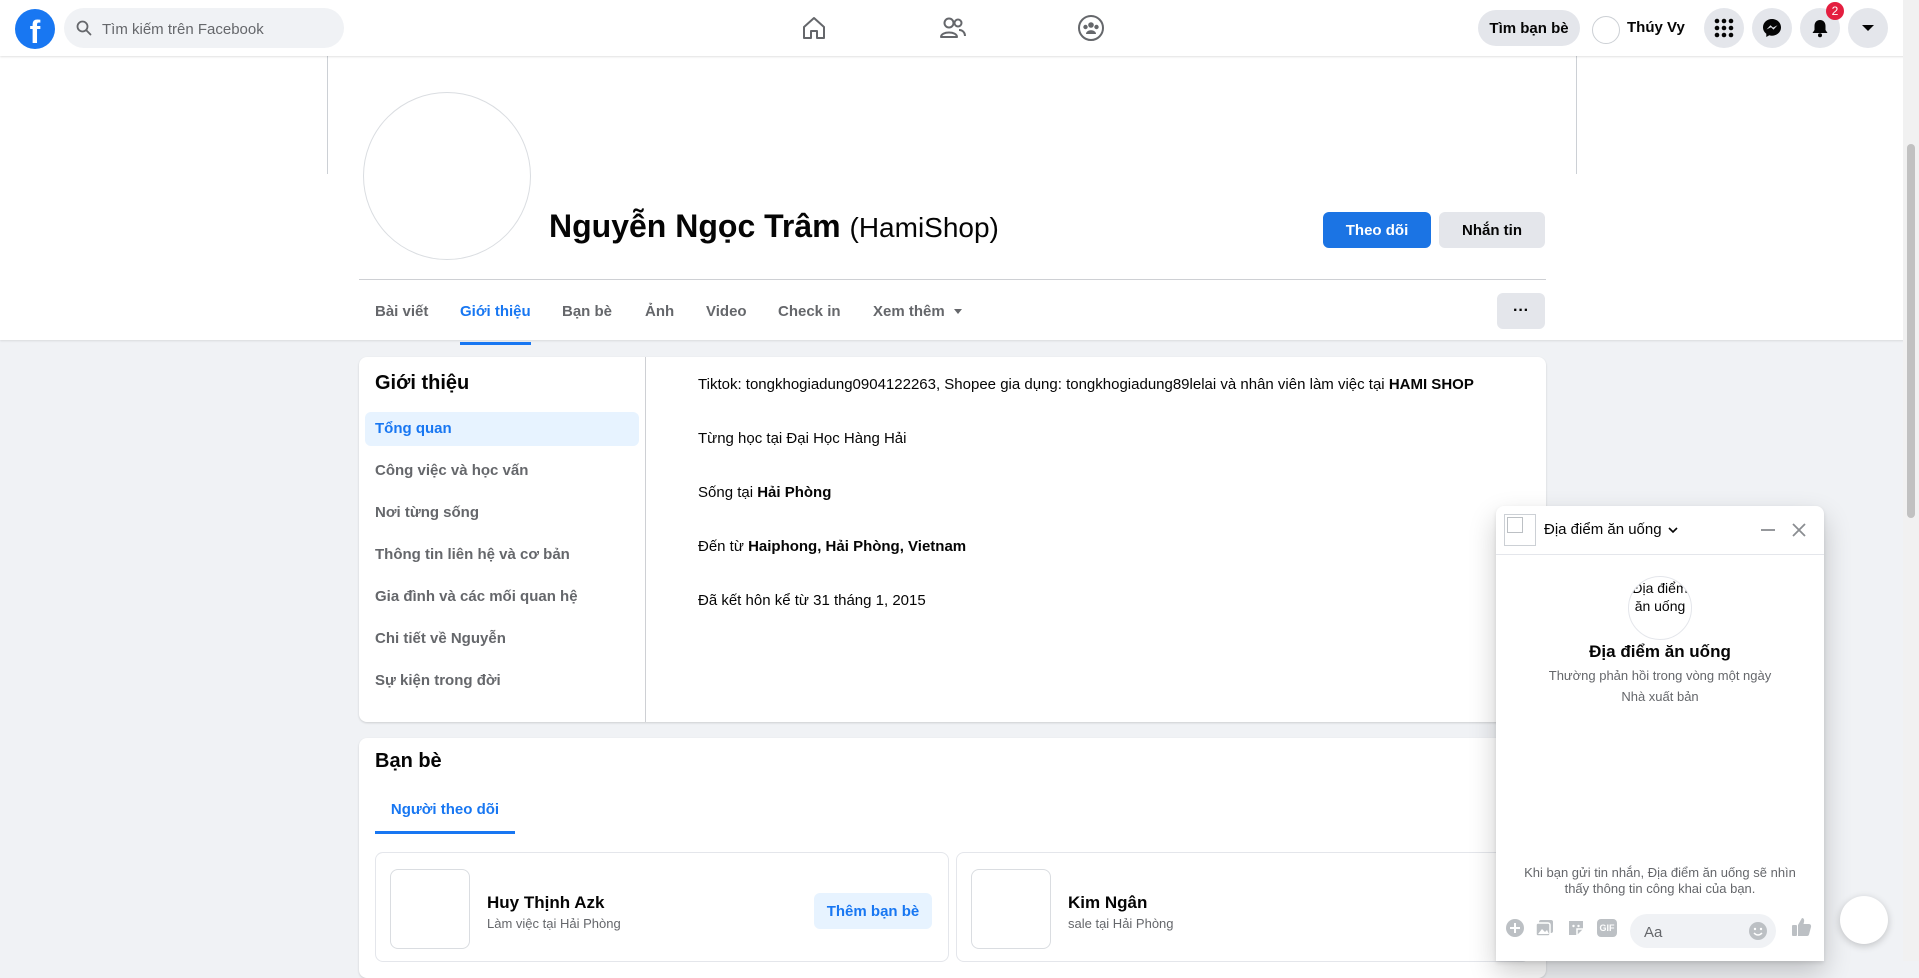  I want to click on more-options-button: ···, so click(1521, 311).